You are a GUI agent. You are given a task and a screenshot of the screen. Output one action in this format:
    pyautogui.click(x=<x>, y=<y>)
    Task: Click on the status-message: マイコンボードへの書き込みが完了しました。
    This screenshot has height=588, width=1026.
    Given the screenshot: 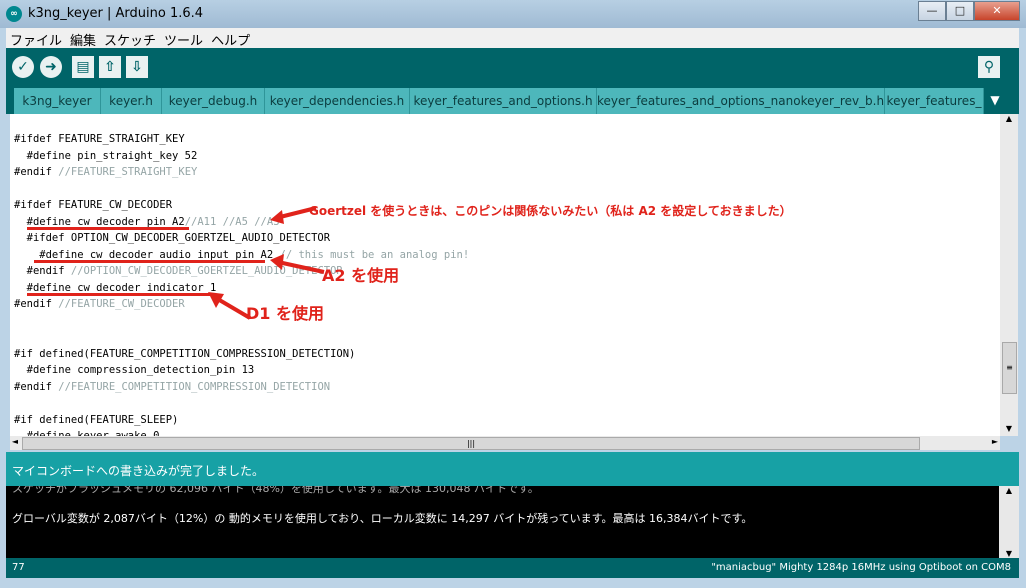 What is the action you would take?
    pyautogui.click(x=138, y=471)
    